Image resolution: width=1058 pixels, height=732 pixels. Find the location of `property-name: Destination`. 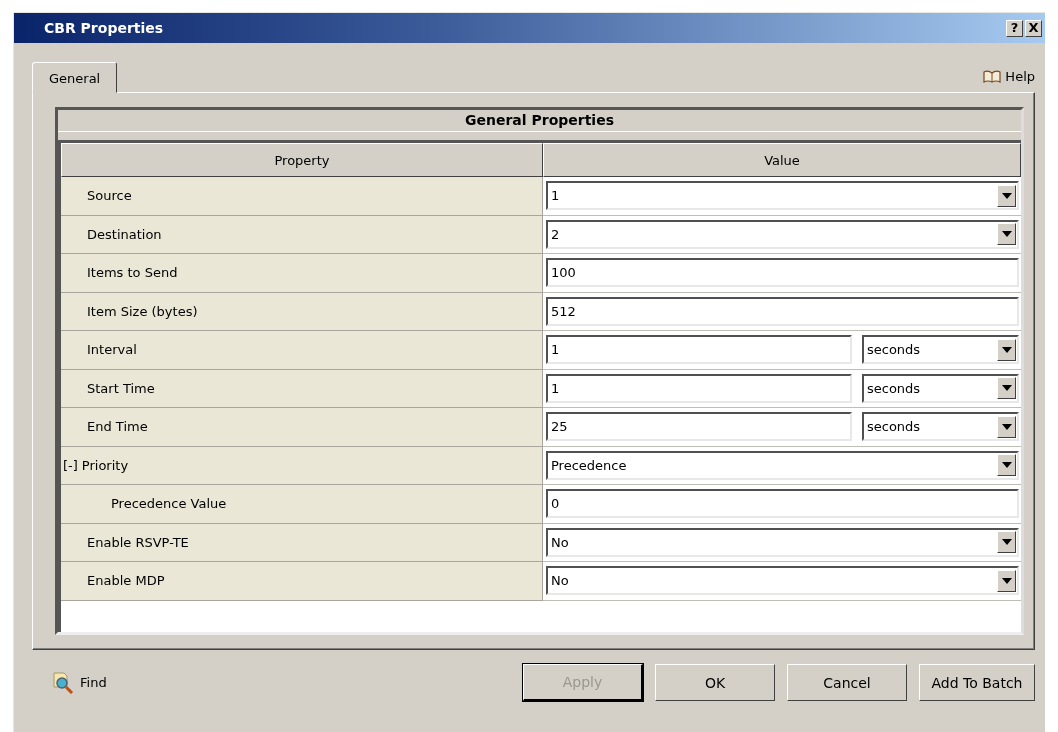

property-name: Destination is located at coordinates (124, 234).